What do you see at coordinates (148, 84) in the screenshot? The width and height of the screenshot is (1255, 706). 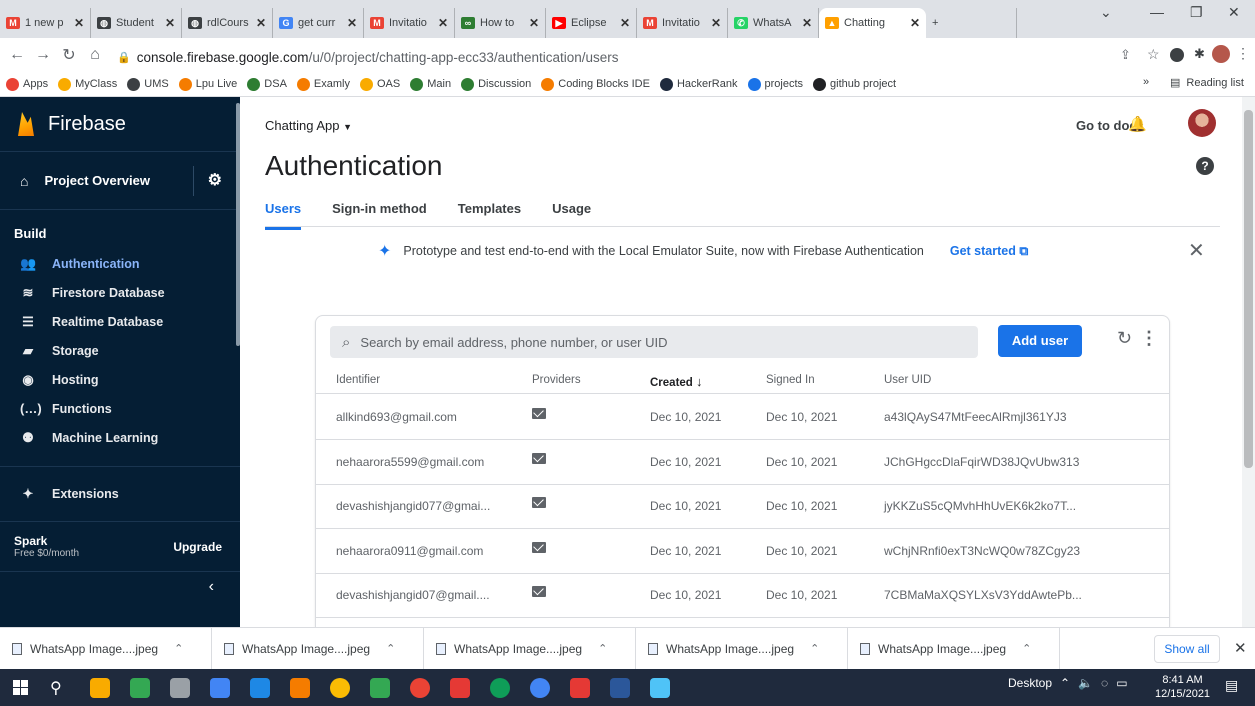 I see `bookmark-item: UMS` at bounding box center [148, 84].